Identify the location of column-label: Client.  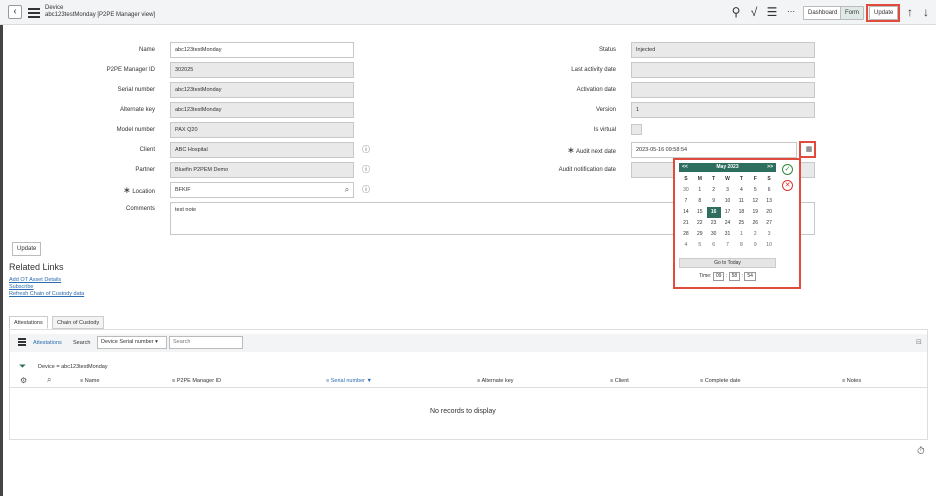
(621, 381).